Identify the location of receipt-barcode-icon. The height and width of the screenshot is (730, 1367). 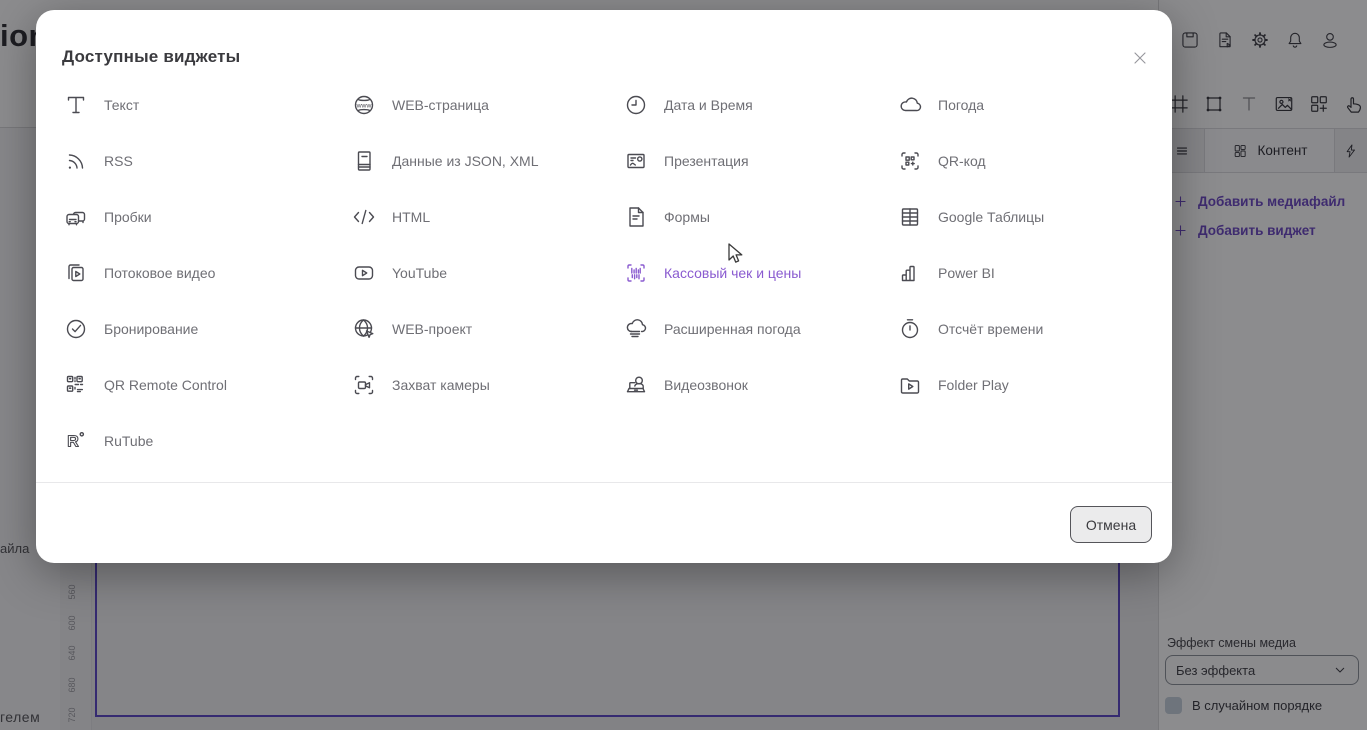
(636, 273).